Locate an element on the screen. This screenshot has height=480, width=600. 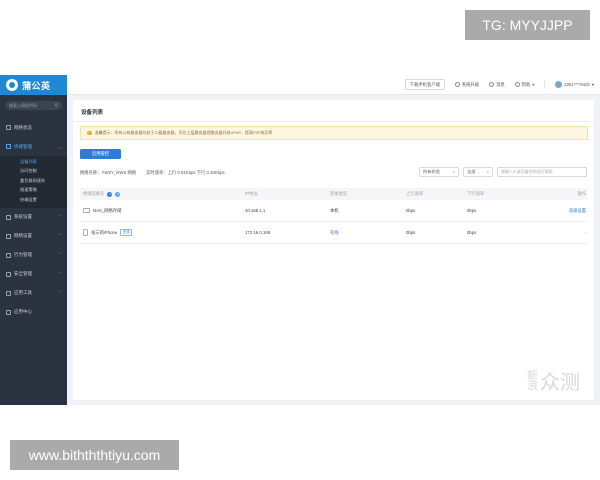
behavior-icon is located at coordinates (8, 255).